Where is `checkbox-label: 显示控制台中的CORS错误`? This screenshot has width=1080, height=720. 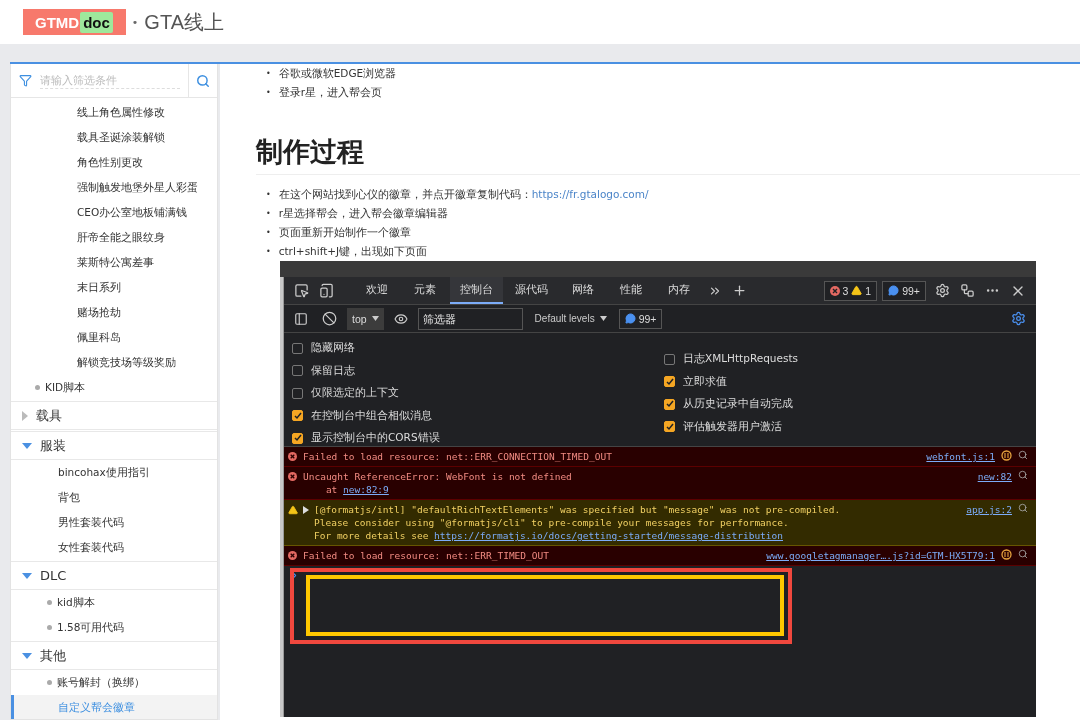 checkbox-label: 显示控制台中的CORS错误 is located at coordinates (375, 438).